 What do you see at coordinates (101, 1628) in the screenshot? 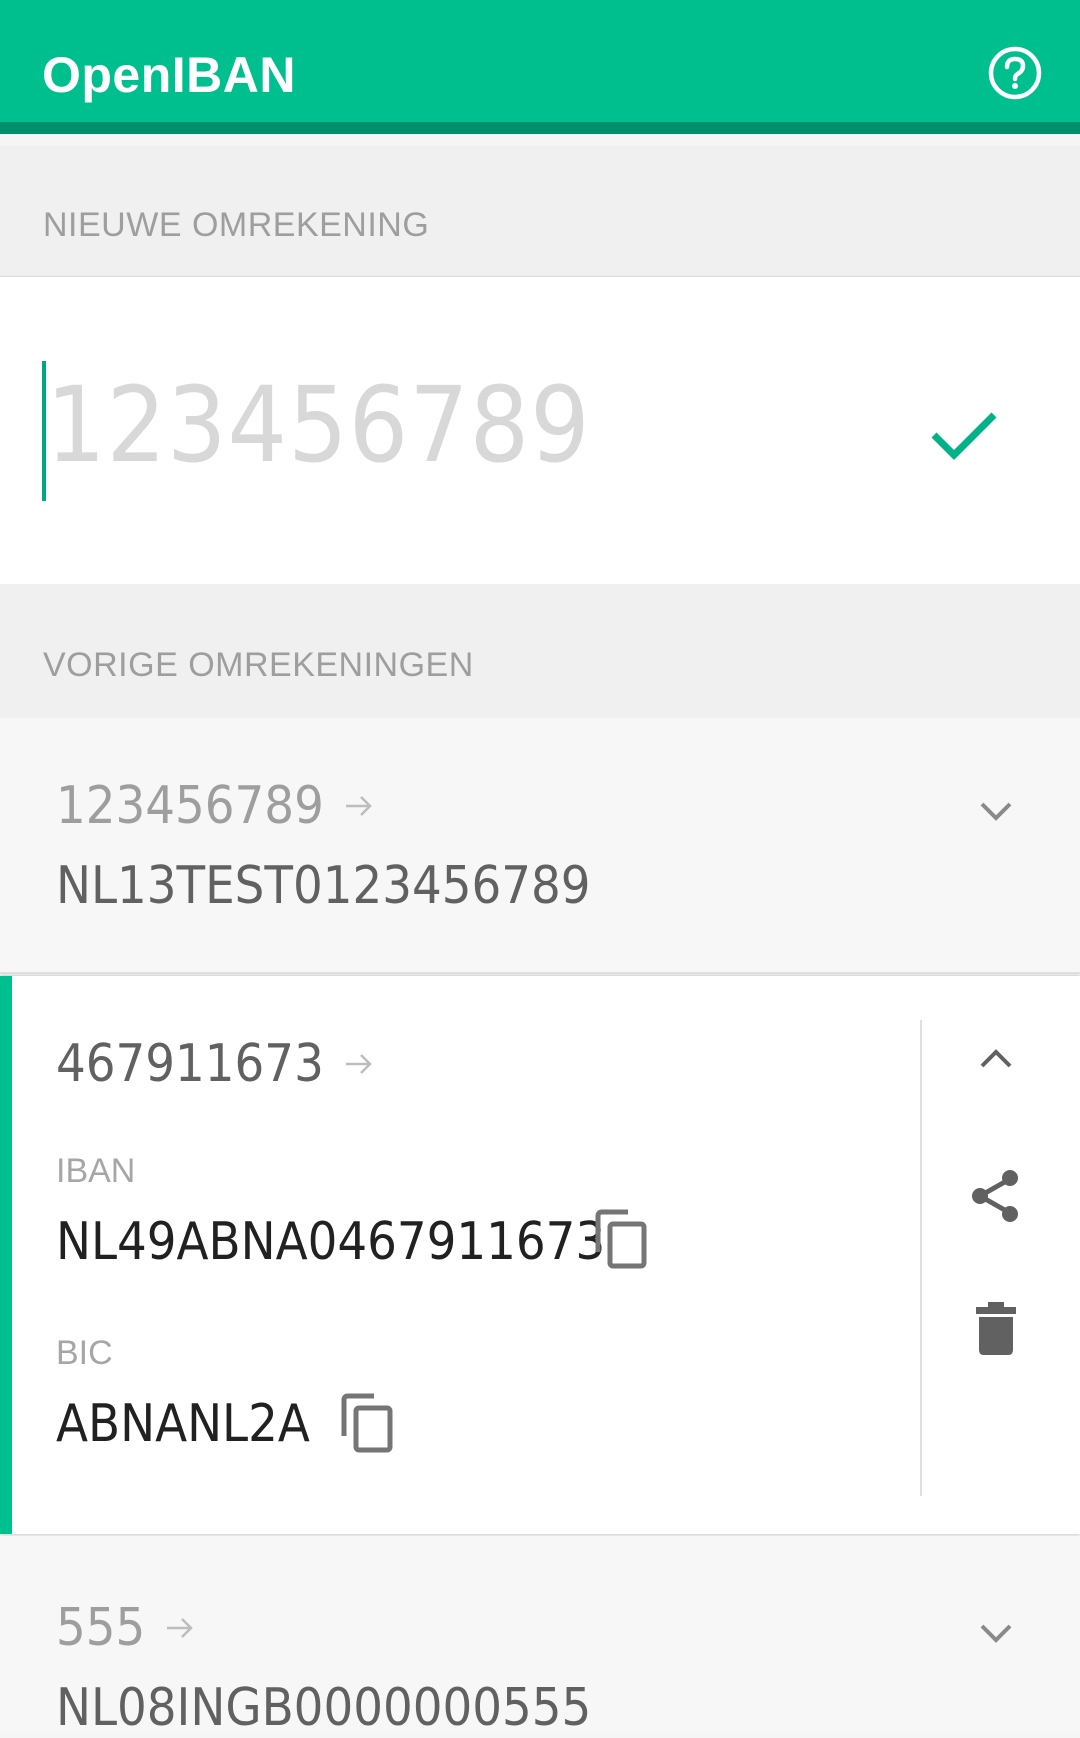
I see `conversion-number: 555` at bounding box center [101, 1628].